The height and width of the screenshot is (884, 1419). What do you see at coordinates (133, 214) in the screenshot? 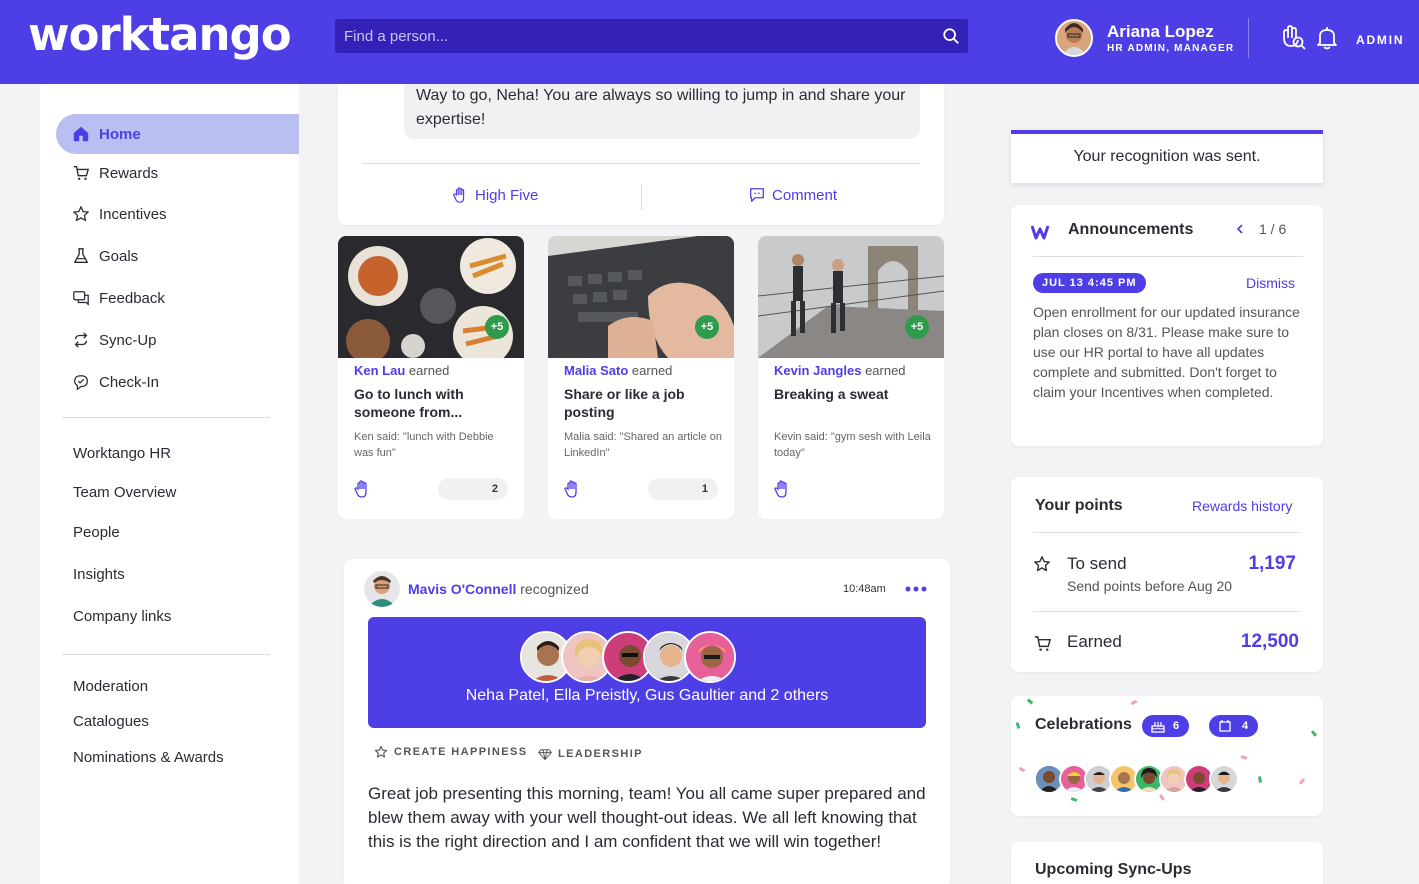
I see `sidebar-item-label: Incentives` at bounding box center [133, 214].